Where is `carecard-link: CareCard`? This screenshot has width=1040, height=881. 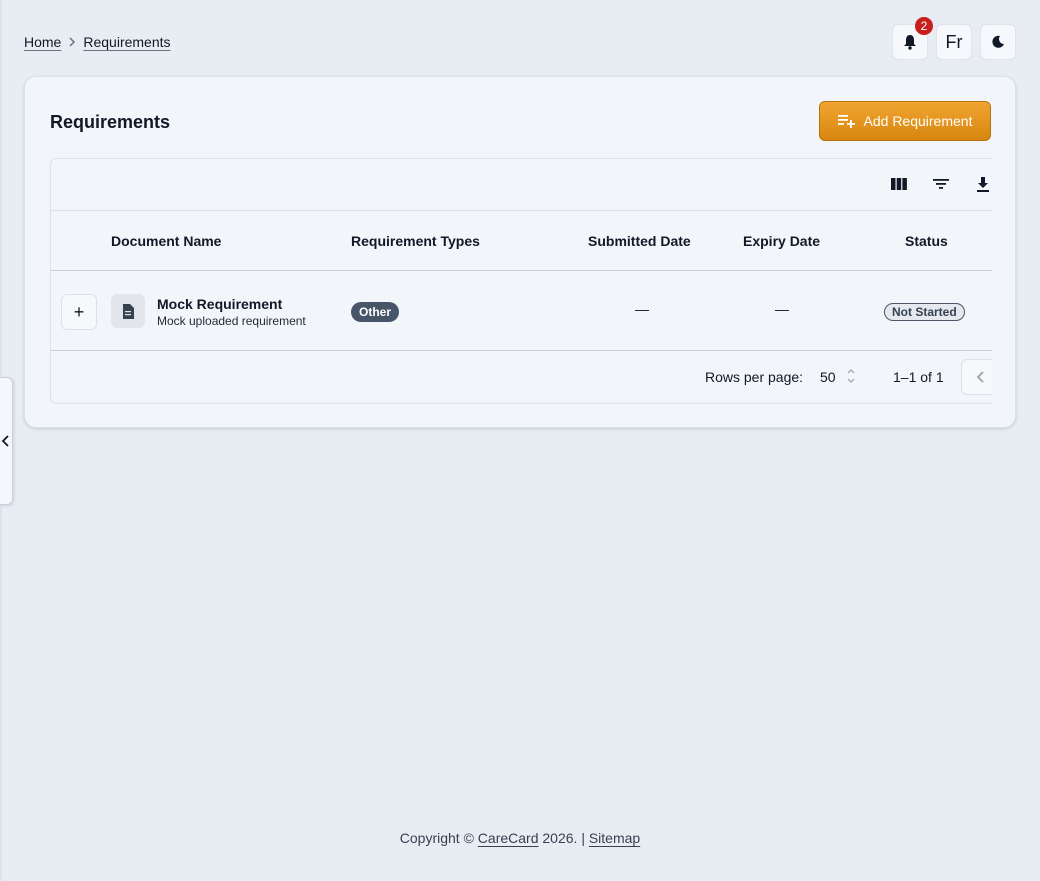 carecard-link: CareCard is located at coordinates (508, 838).